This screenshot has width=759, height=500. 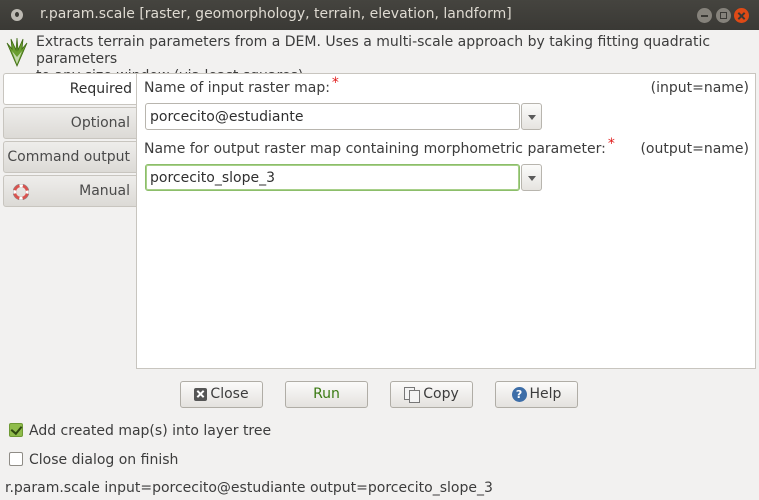 I want to click on minimize-button, so click(x=704, y=15).